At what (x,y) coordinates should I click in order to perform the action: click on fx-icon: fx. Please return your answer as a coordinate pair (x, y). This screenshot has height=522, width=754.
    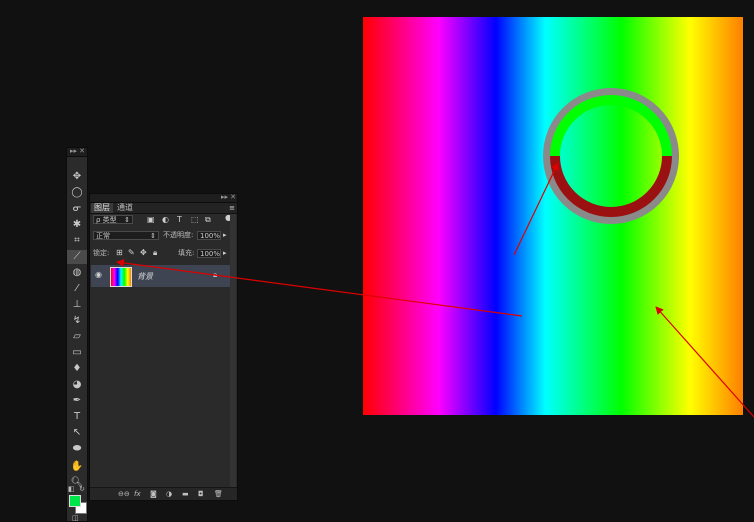
    Looking at the image, I should click on (137, 494).